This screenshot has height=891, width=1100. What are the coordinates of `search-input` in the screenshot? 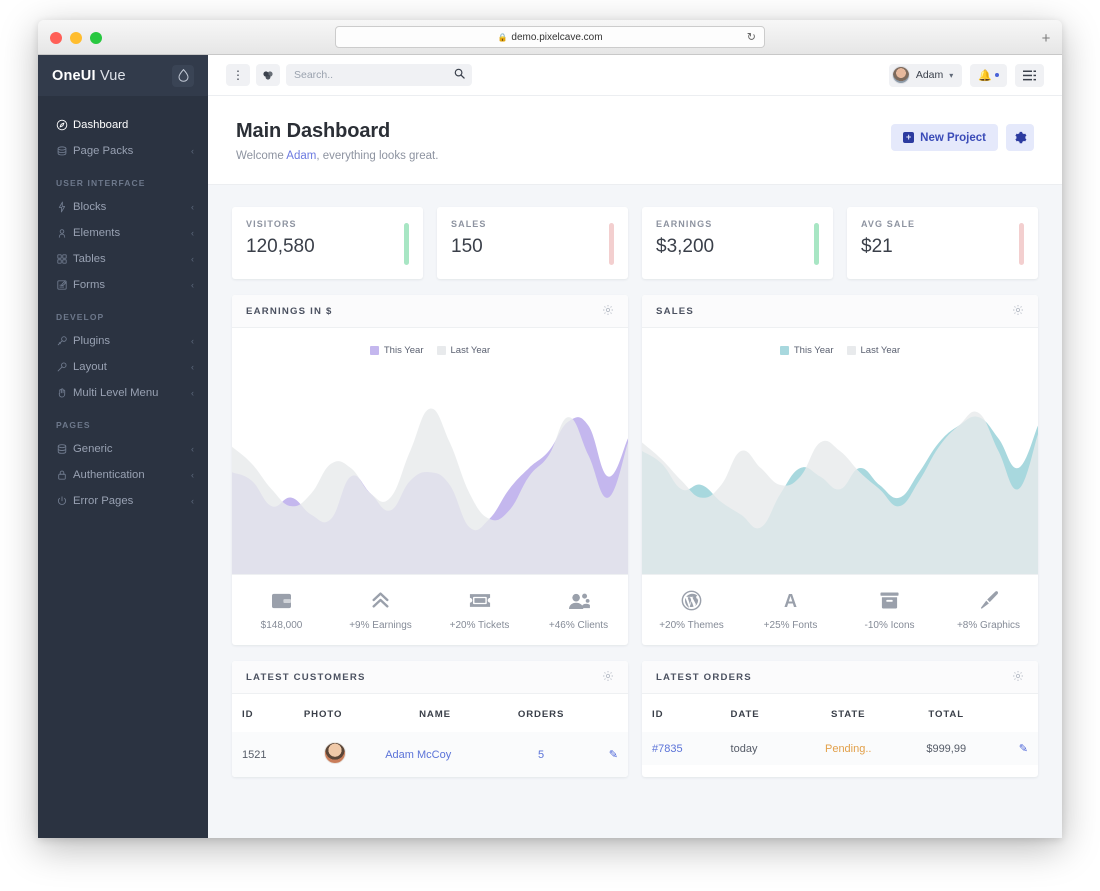 It's located at (369, 75).